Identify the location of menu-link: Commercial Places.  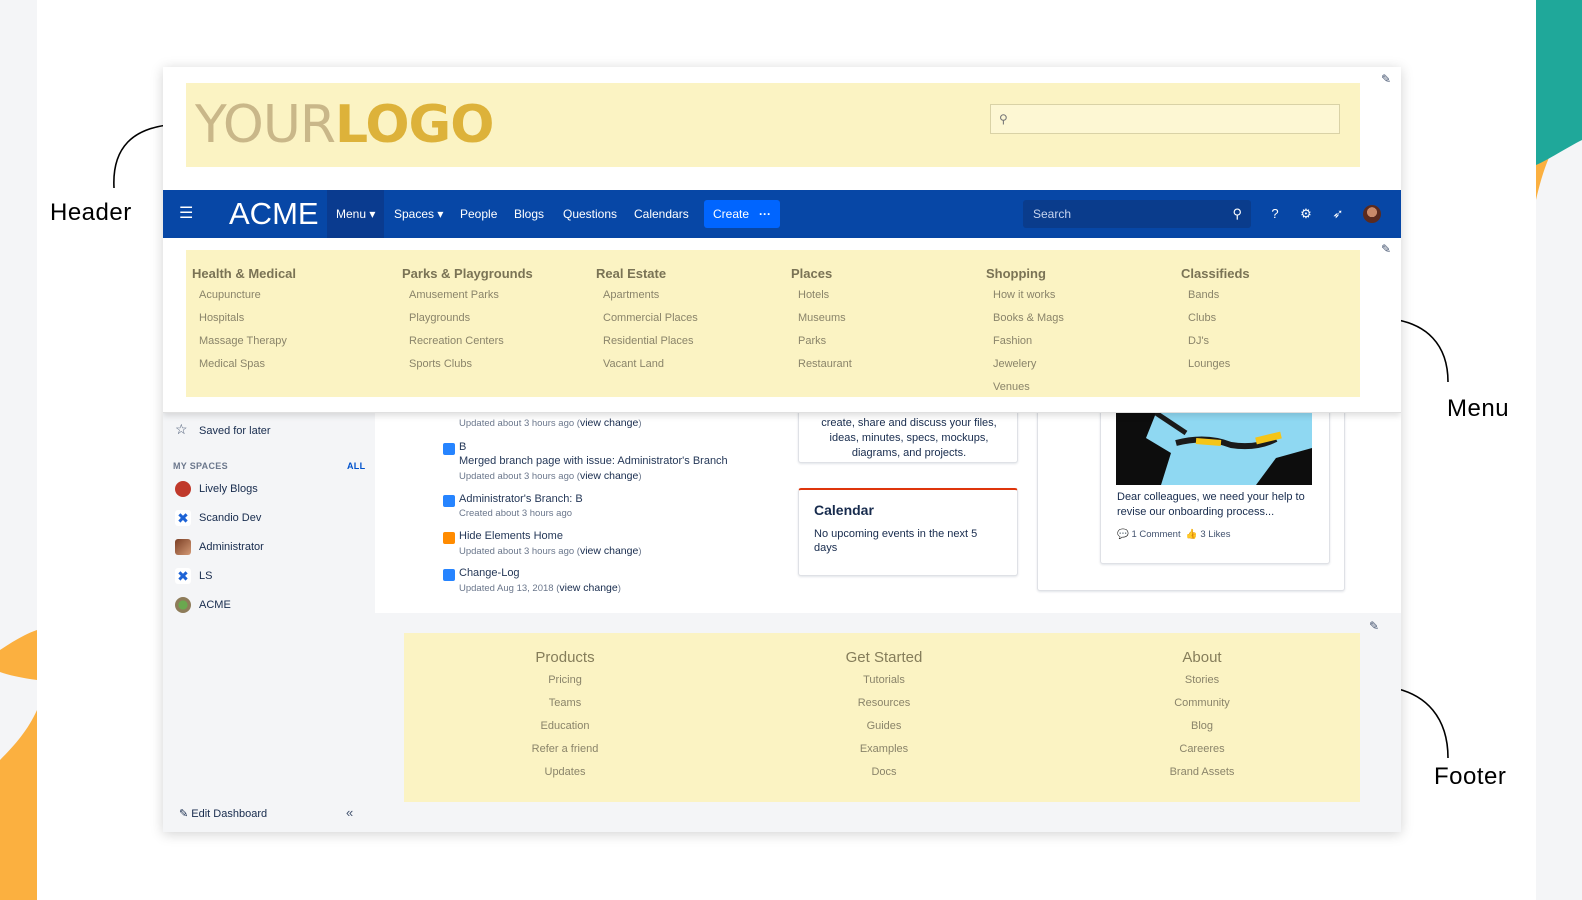
(691, 318).